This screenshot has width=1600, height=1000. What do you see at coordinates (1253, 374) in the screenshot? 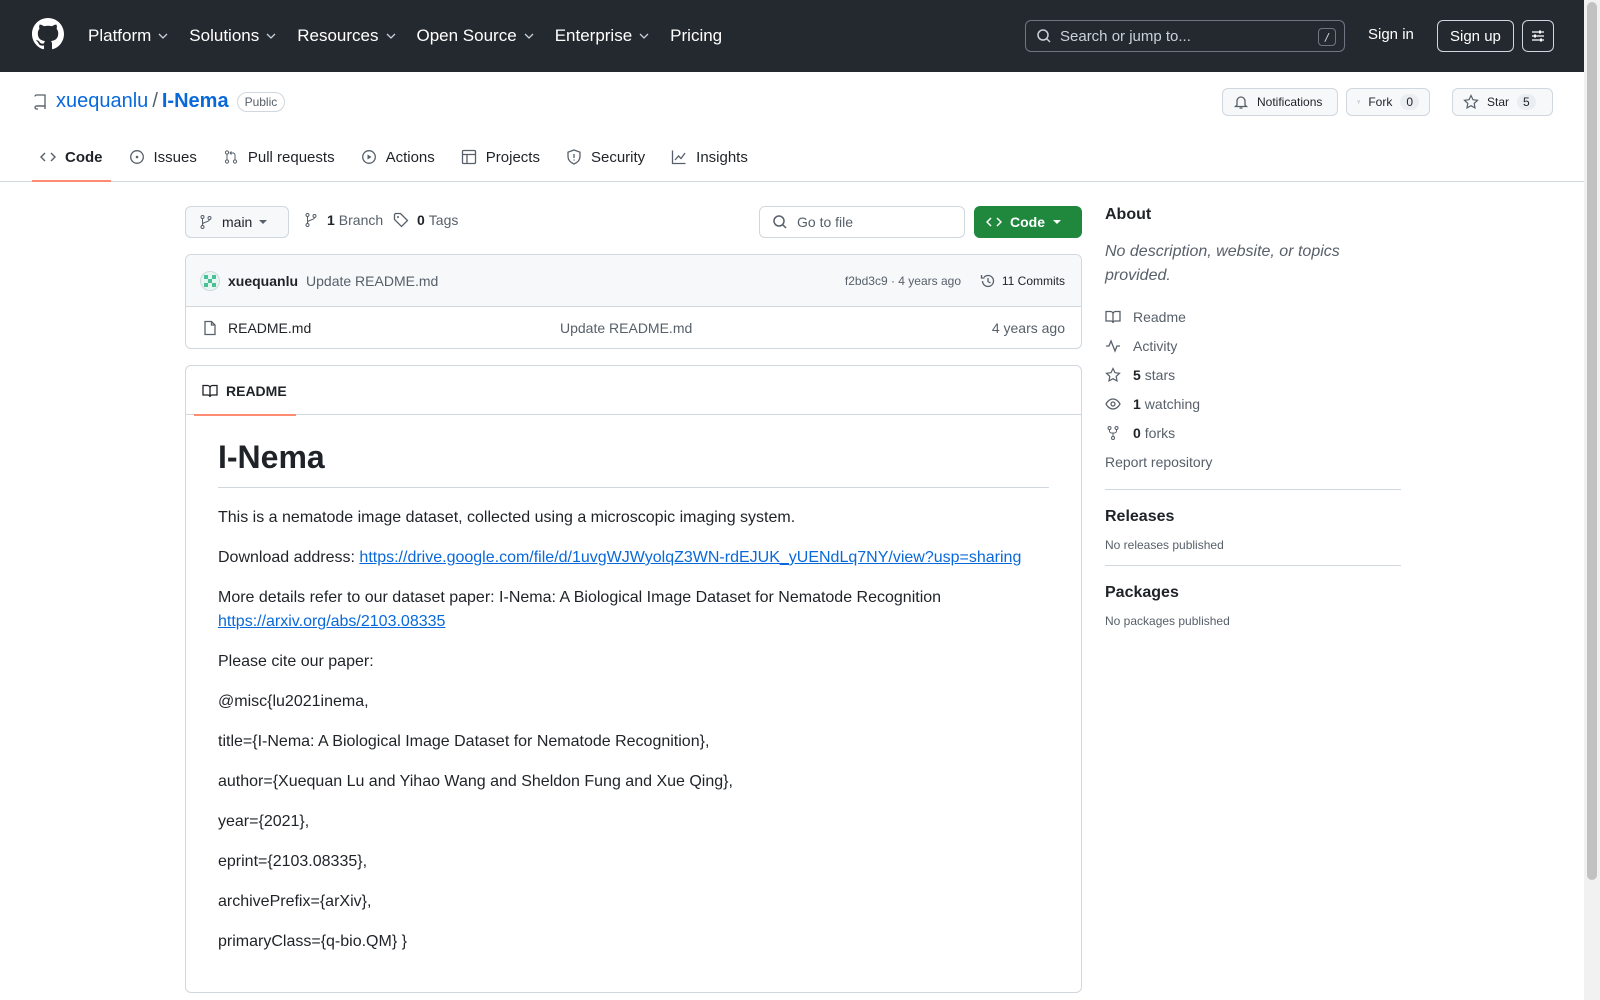
I see `stars-link: 5 stars` at bounding box center [1253, 374].